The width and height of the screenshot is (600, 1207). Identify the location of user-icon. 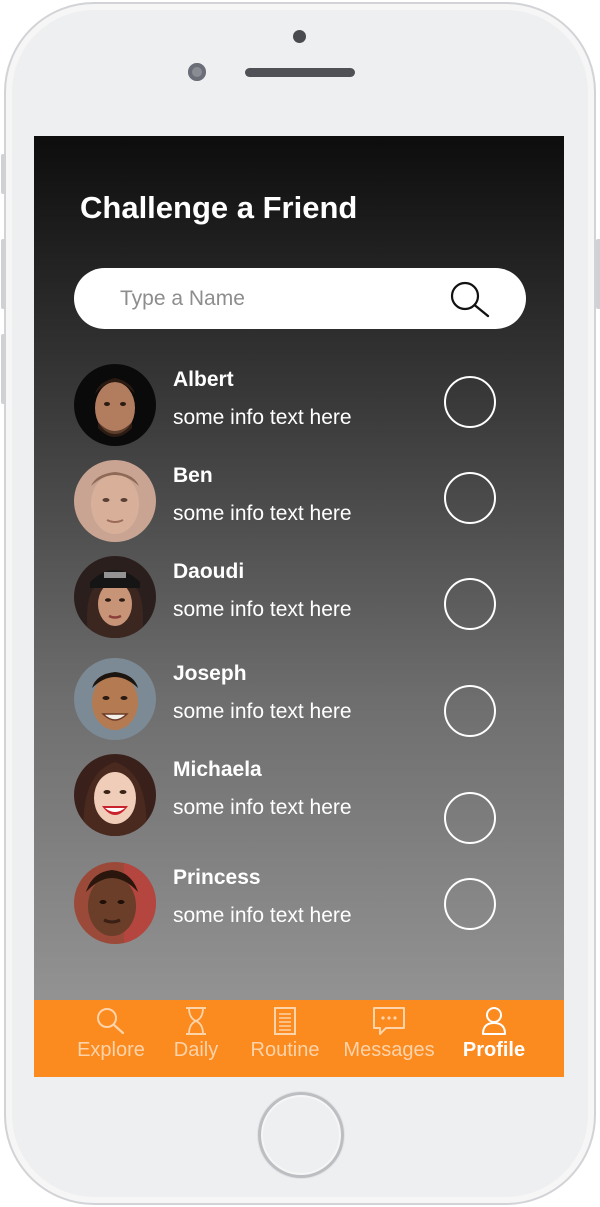
(494, 1021).